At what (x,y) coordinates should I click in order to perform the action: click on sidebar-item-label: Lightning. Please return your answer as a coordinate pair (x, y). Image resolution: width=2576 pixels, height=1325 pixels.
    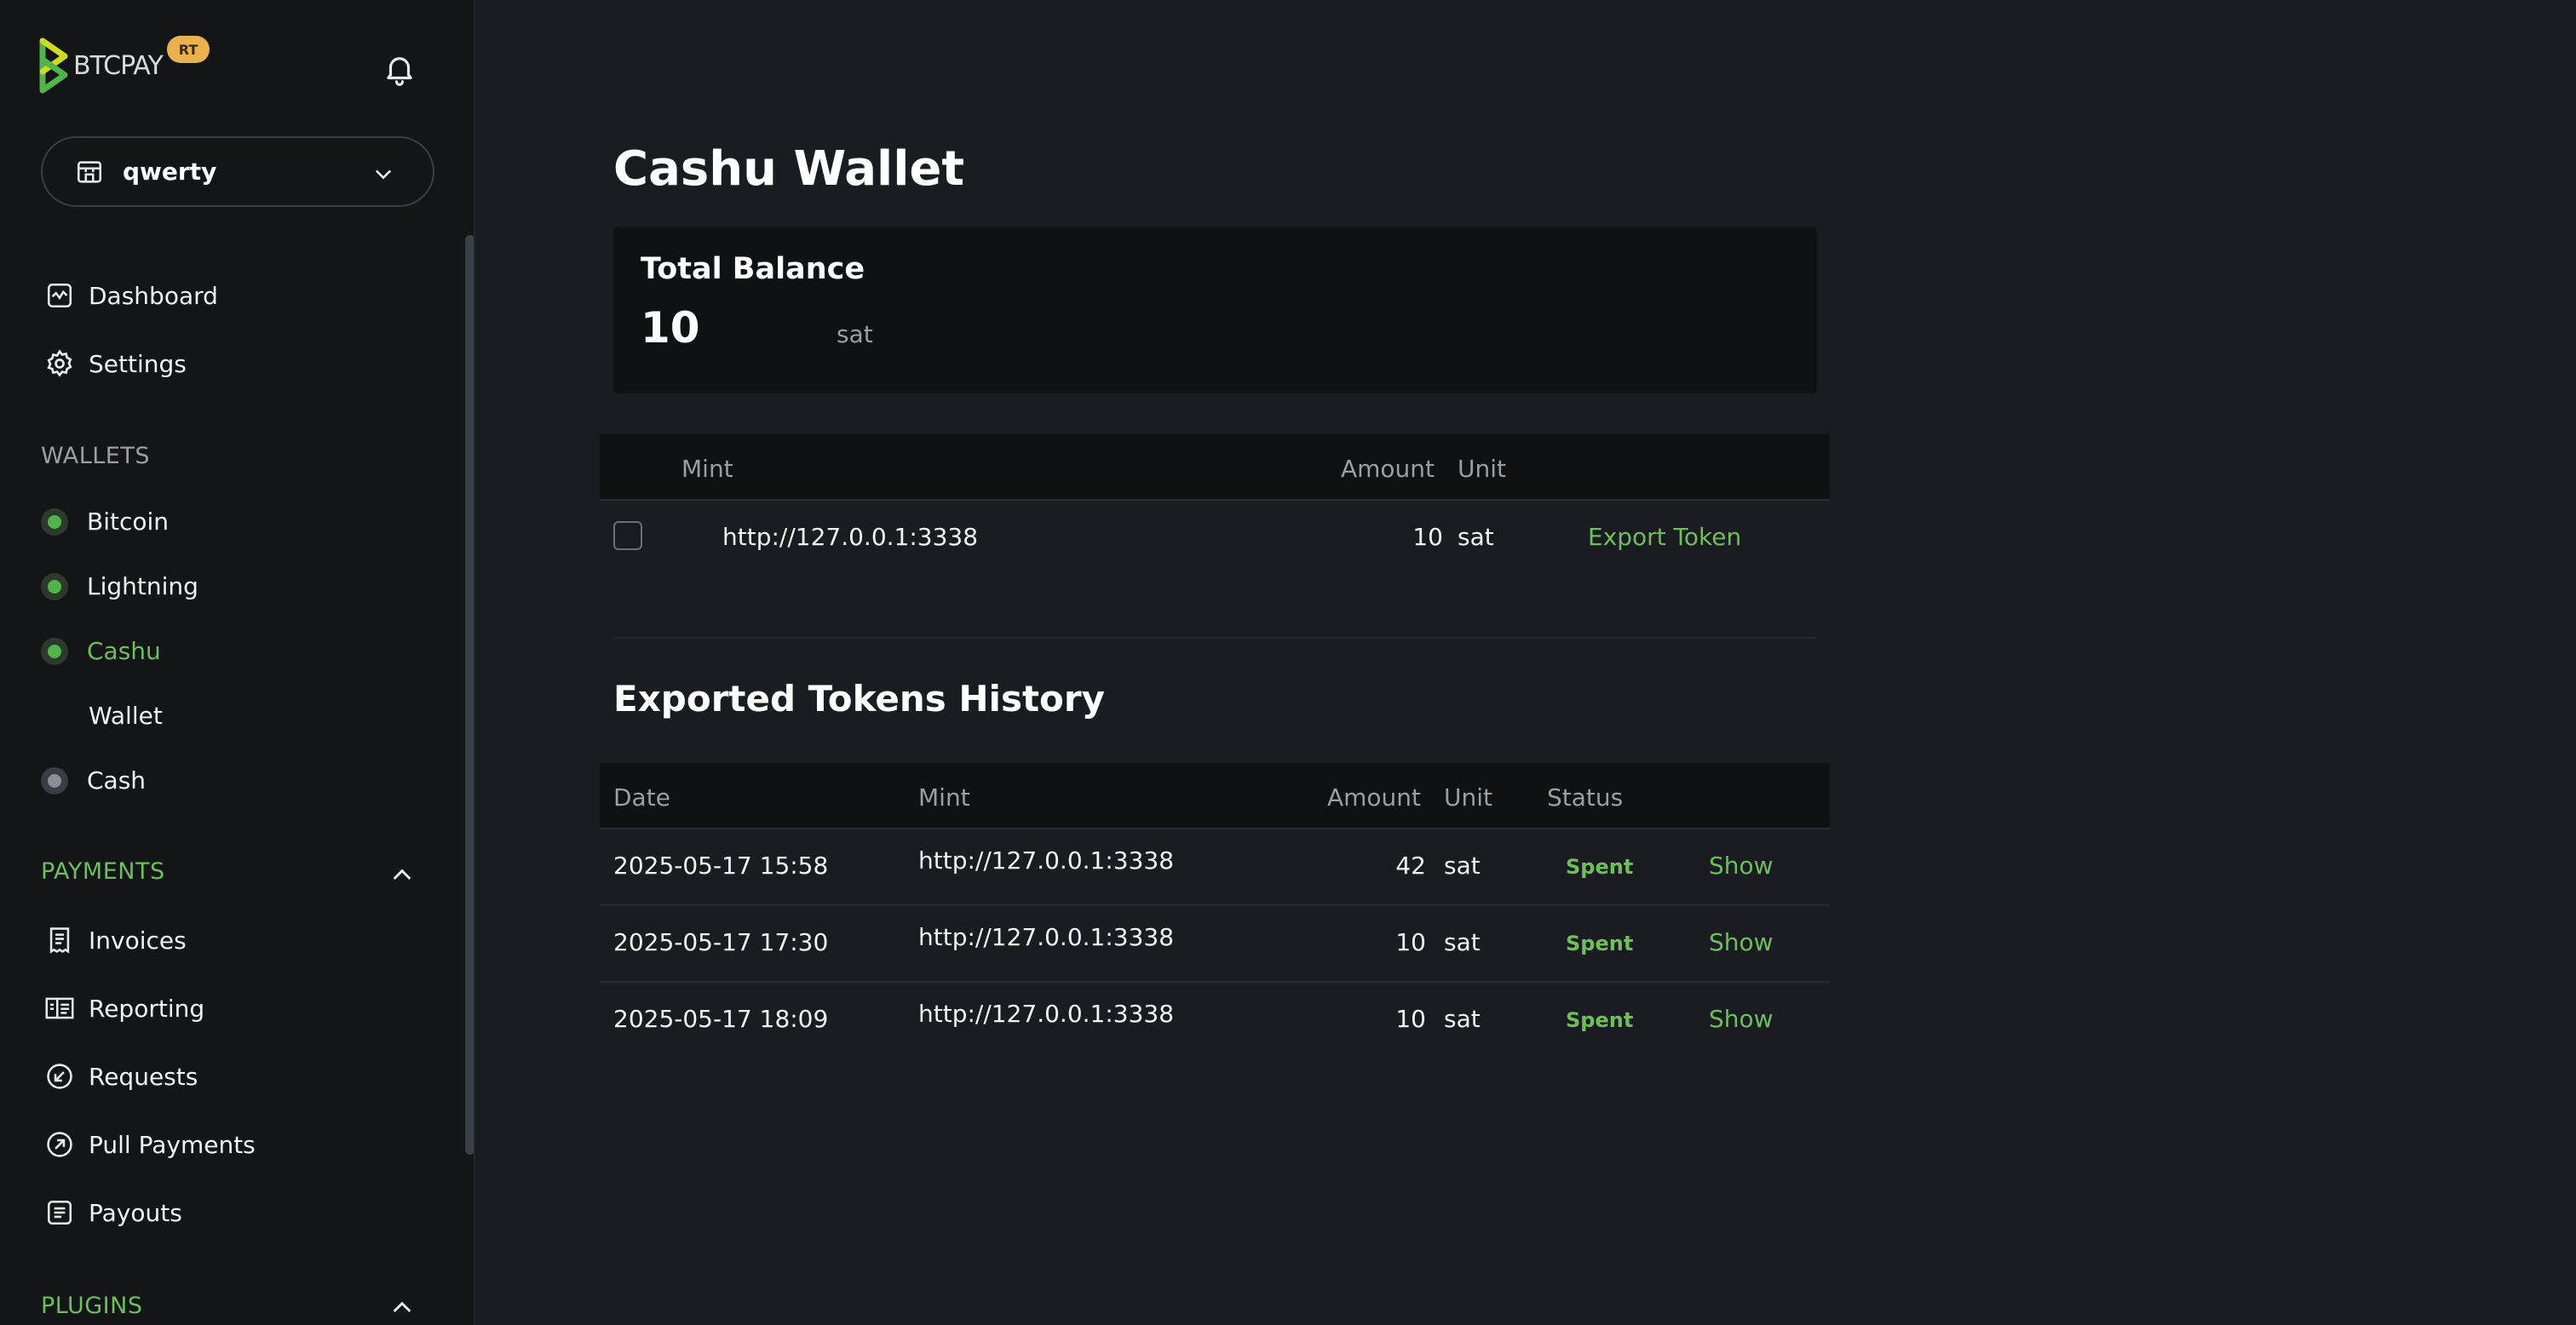
    Looking at the image, I should click on (142, 586).